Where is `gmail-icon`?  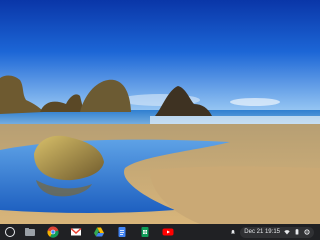
gmail-icon is located at coordinates (76, 232).